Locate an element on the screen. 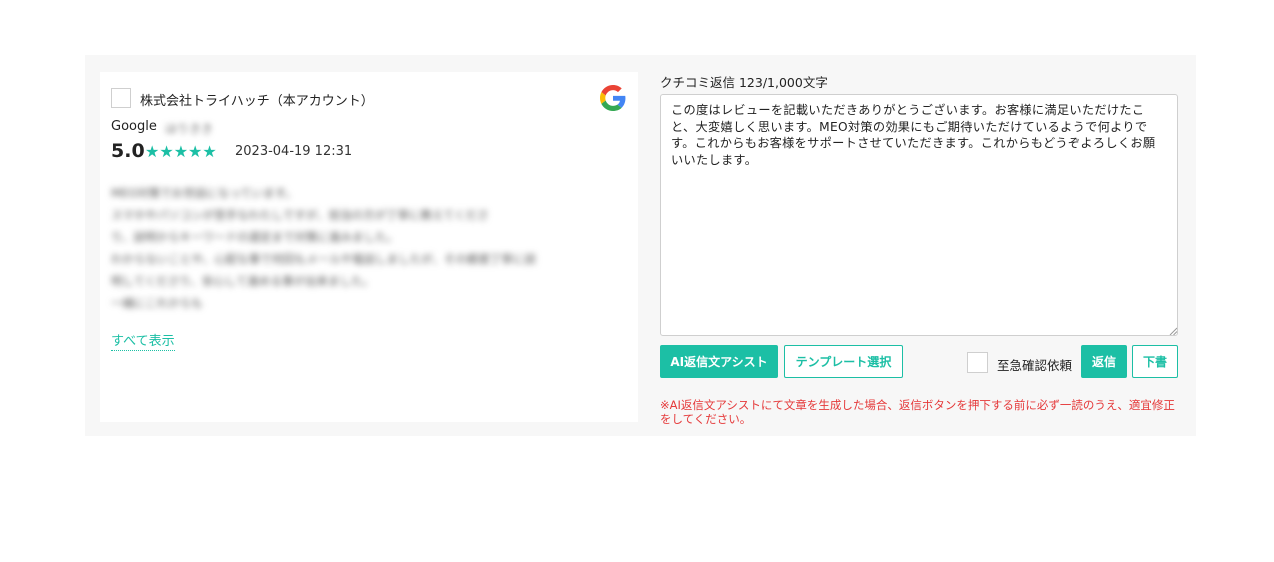 This screenshot has width=1274, height=562. reply-label: クチコミ返信 123/1,000文字 is located at coordinates (744, 82).